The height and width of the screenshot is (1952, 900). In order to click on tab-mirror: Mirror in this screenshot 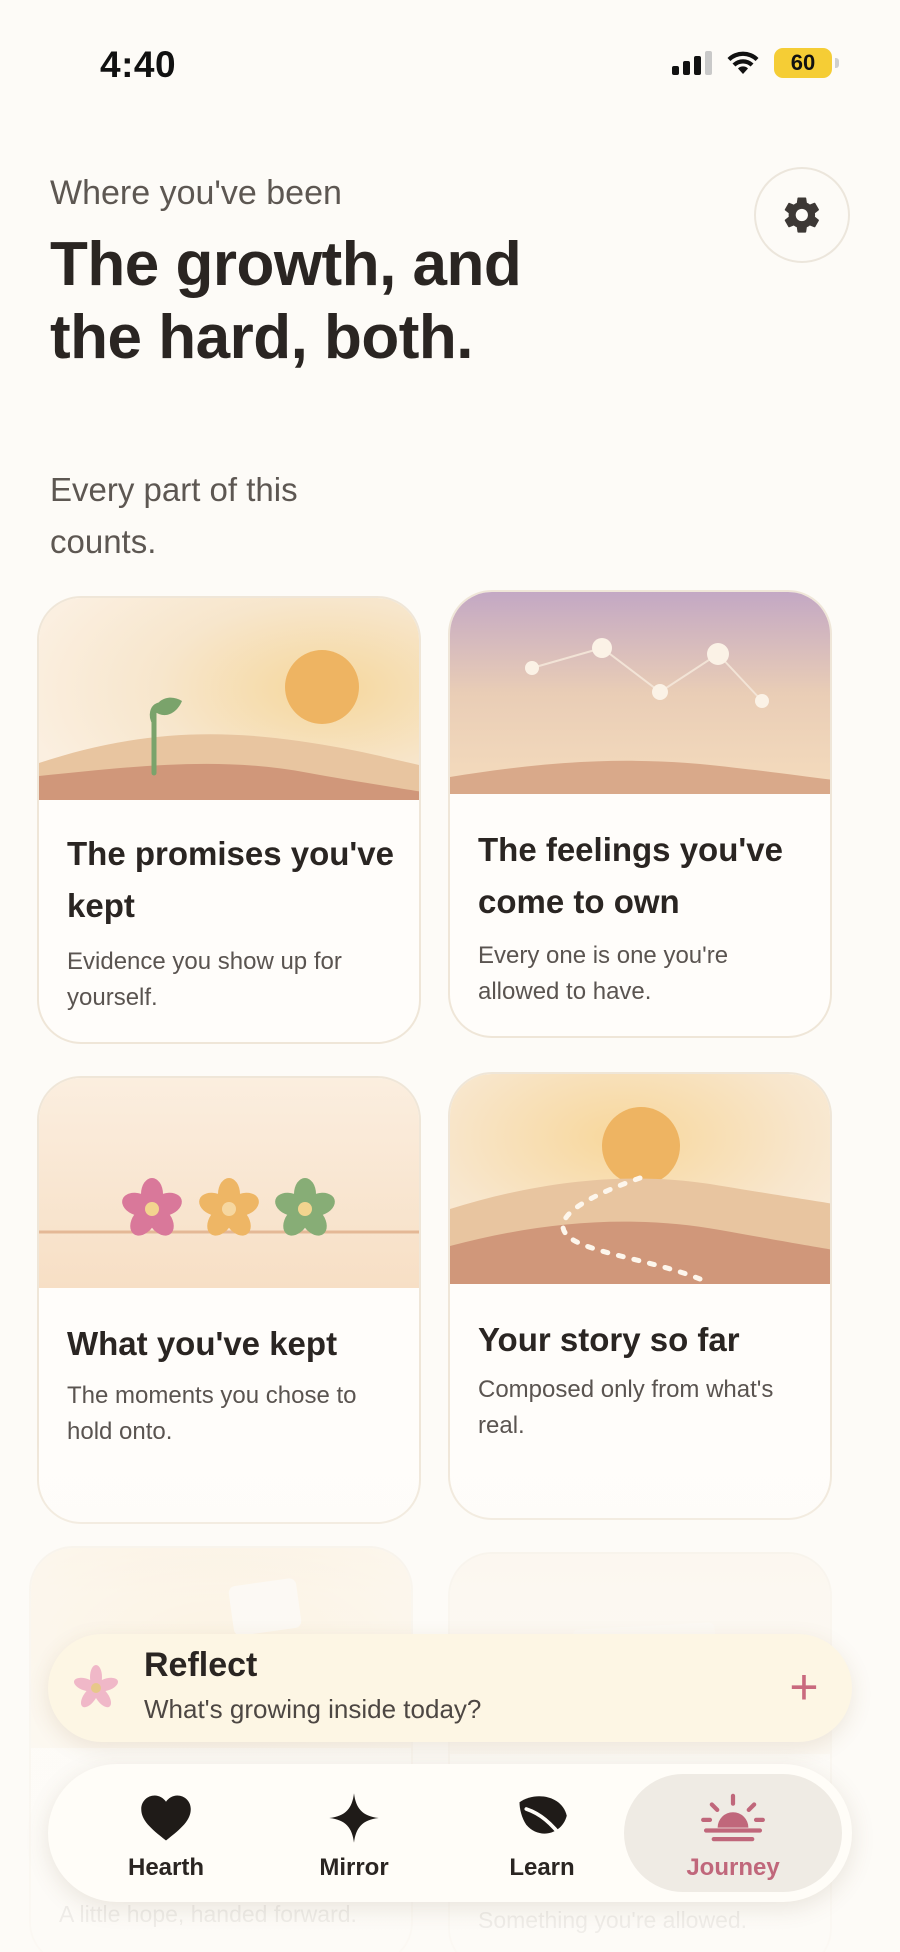, I will do `click(354, 1833)`.